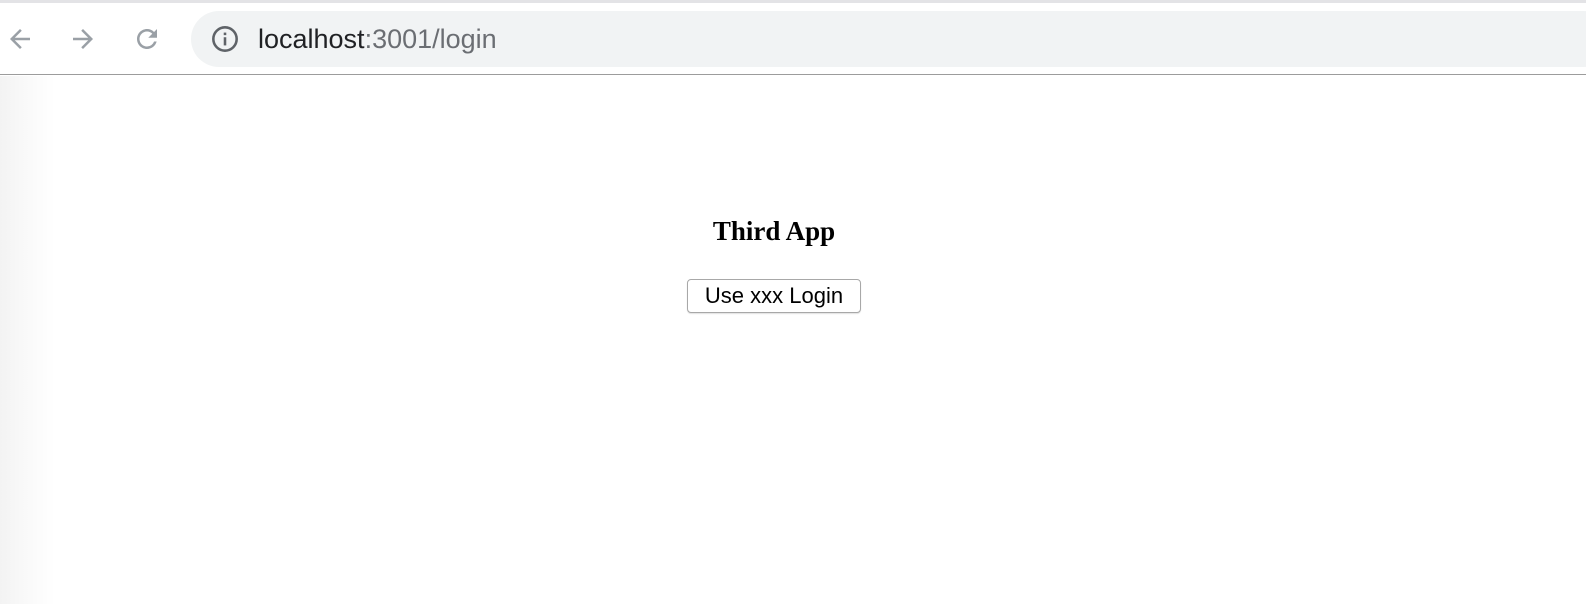 This screenshot has height=604, width=1586. Describe the element at coordinates (888, 39) in the screenshot. I see `address-bar: localhost:3001/login` at that location.